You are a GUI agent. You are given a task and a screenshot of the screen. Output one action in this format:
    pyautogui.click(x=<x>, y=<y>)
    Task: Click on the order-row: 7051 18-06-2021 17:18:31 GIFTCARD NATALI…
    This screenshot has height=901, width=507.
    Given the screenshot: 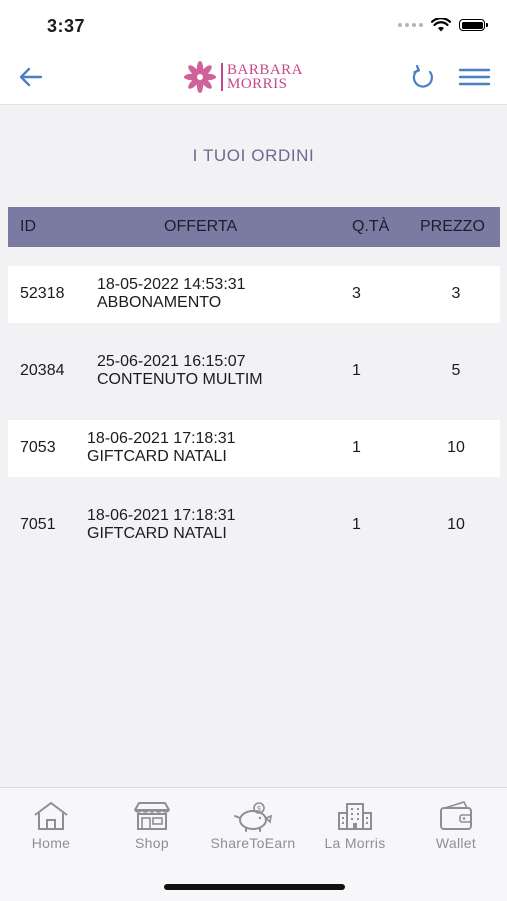 What is the action you would take?
    pyautogui.click(x=254, y=525)
    